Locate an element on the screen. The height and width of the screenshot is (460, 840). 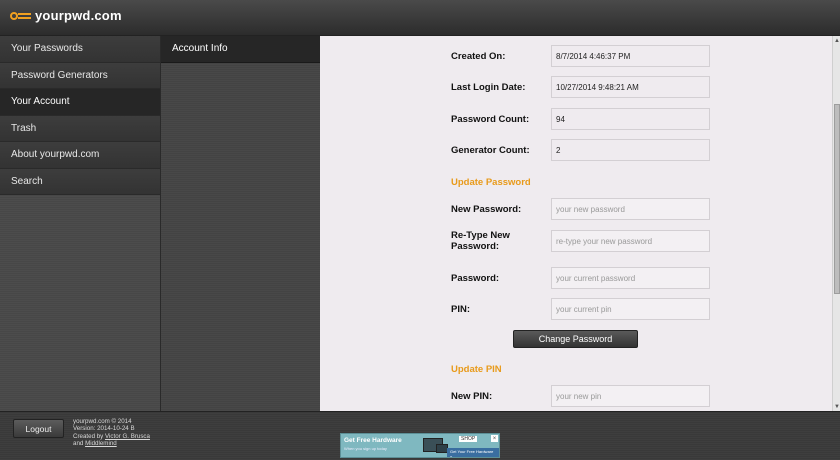
current-password-label: Password: is located at coordinates (475, 278).